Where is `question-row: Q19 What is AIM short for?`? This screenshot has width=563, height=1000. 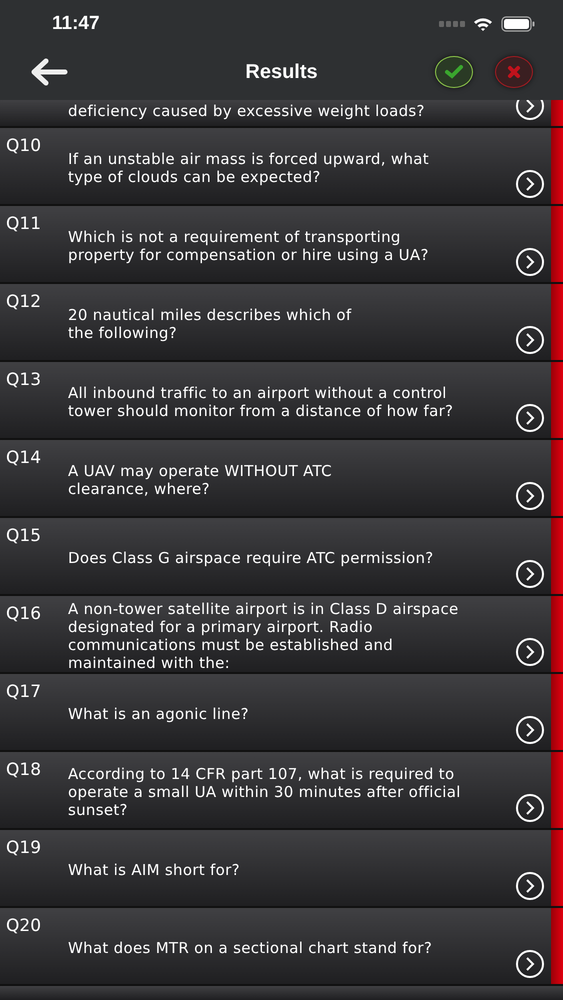
question-row: Q19 What is AIM short for? is located at coordinates (281, 869).